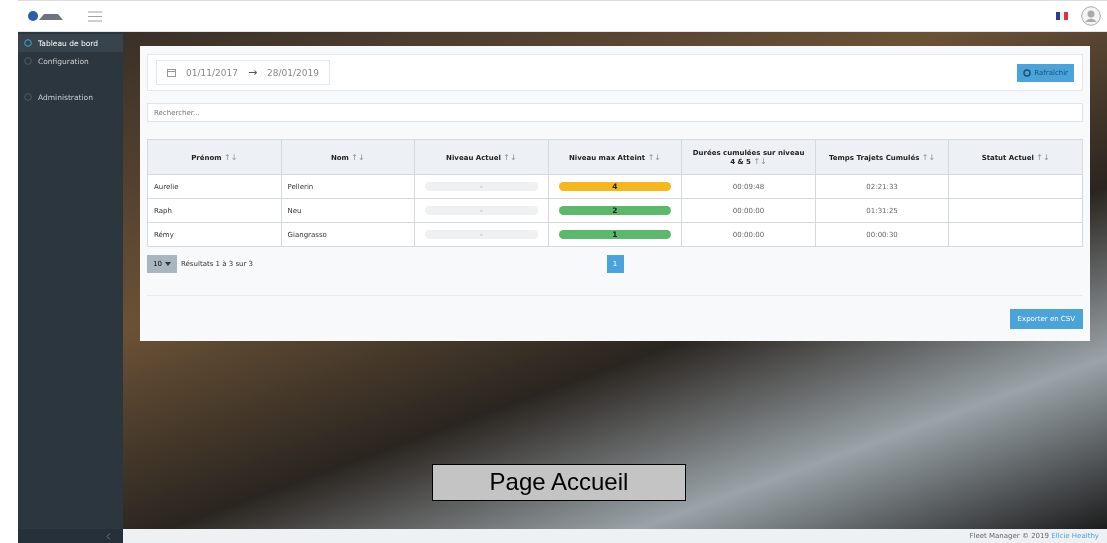 This screenshot has height=543, width=1107. What do you see at coordinates (1062, 16) in the screenshot?
I see `flag-icon` at bounding box center [1062, 16].